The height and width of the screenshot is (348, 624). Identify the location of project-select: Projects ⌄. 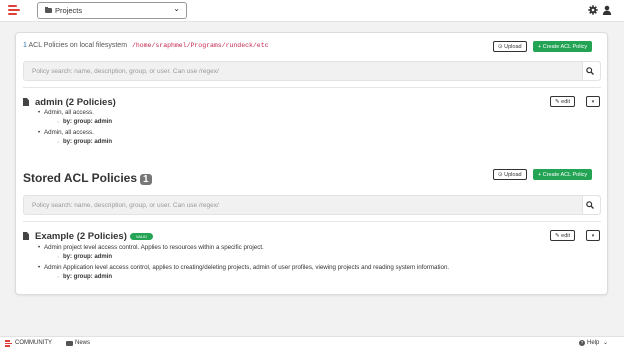
(112, 10).